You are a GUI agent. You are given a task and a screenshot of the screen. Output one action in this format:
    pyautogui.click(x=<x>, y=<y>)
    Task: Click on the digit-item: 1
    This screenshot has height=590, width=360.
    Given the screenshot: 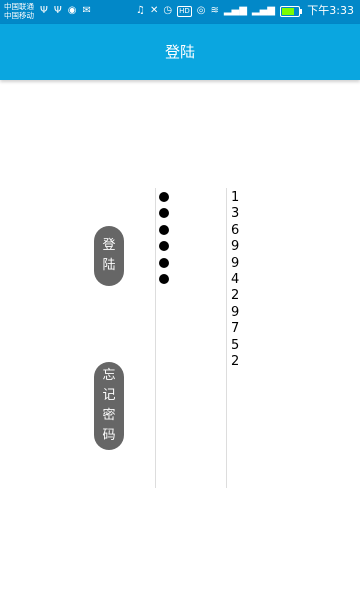 What is the action you would take?
    pyautogui.click(x=235, y=198)
    